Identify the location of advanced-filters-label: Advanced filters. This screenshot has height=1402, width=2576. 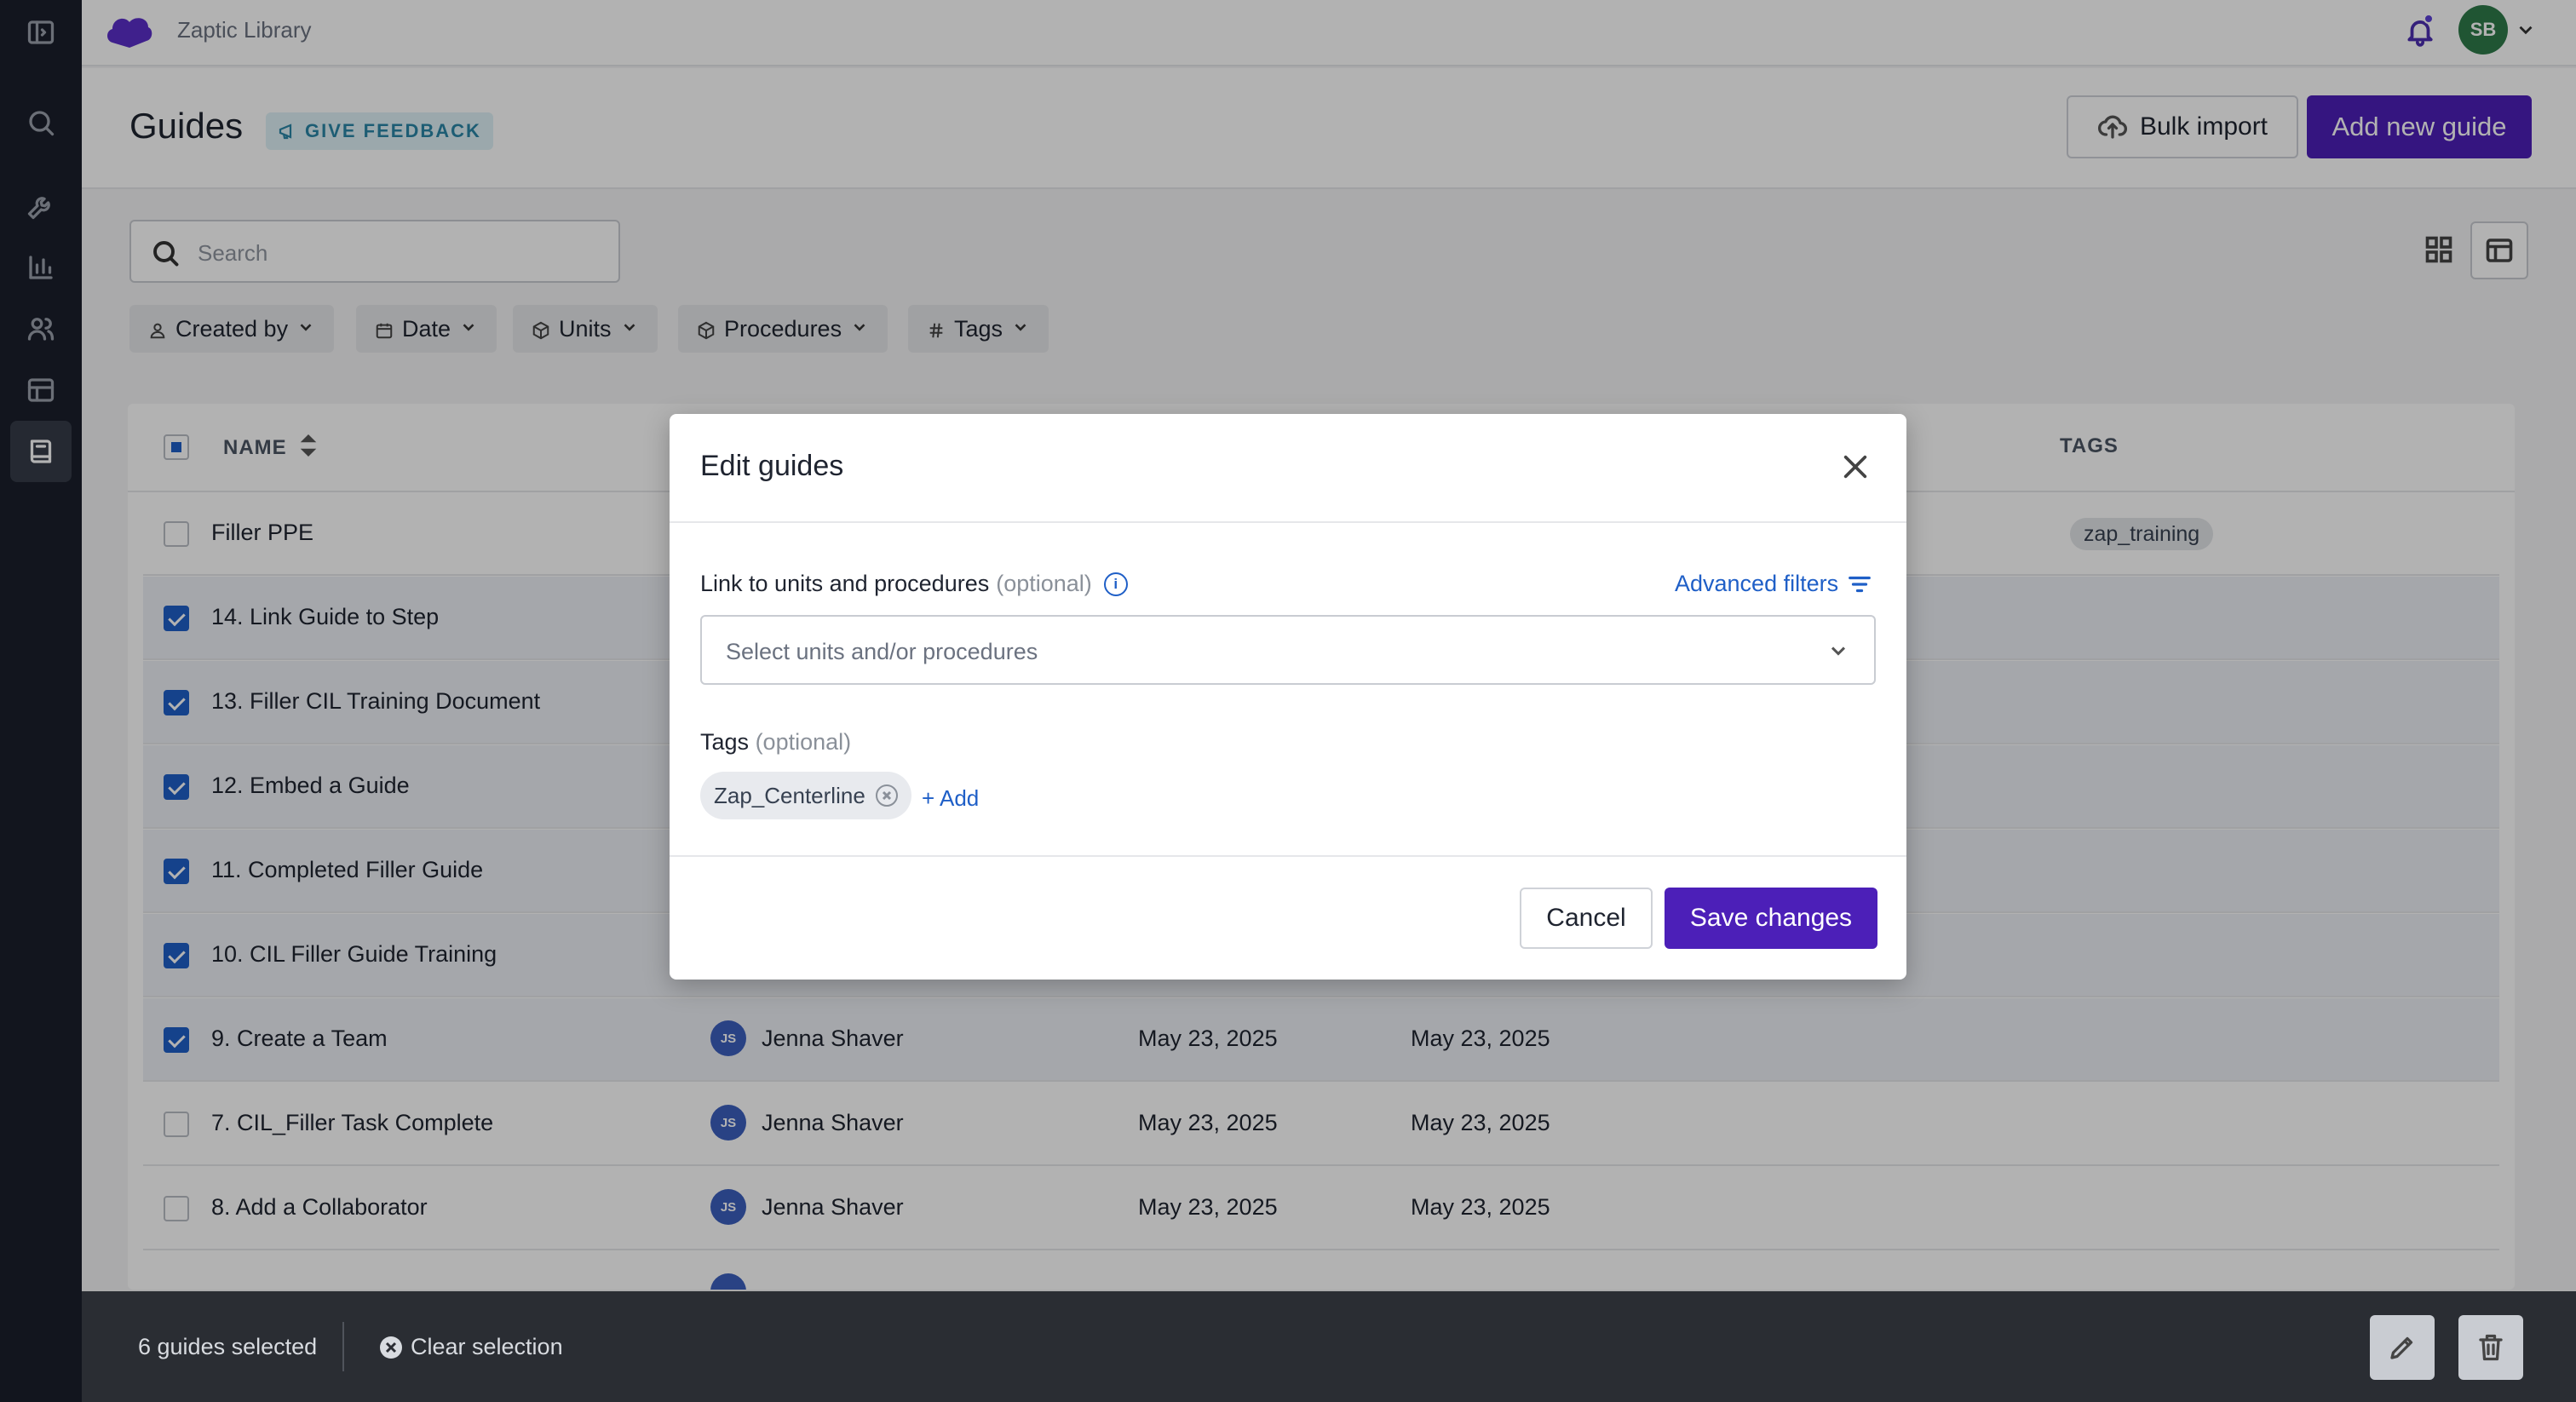
(1757, 583).